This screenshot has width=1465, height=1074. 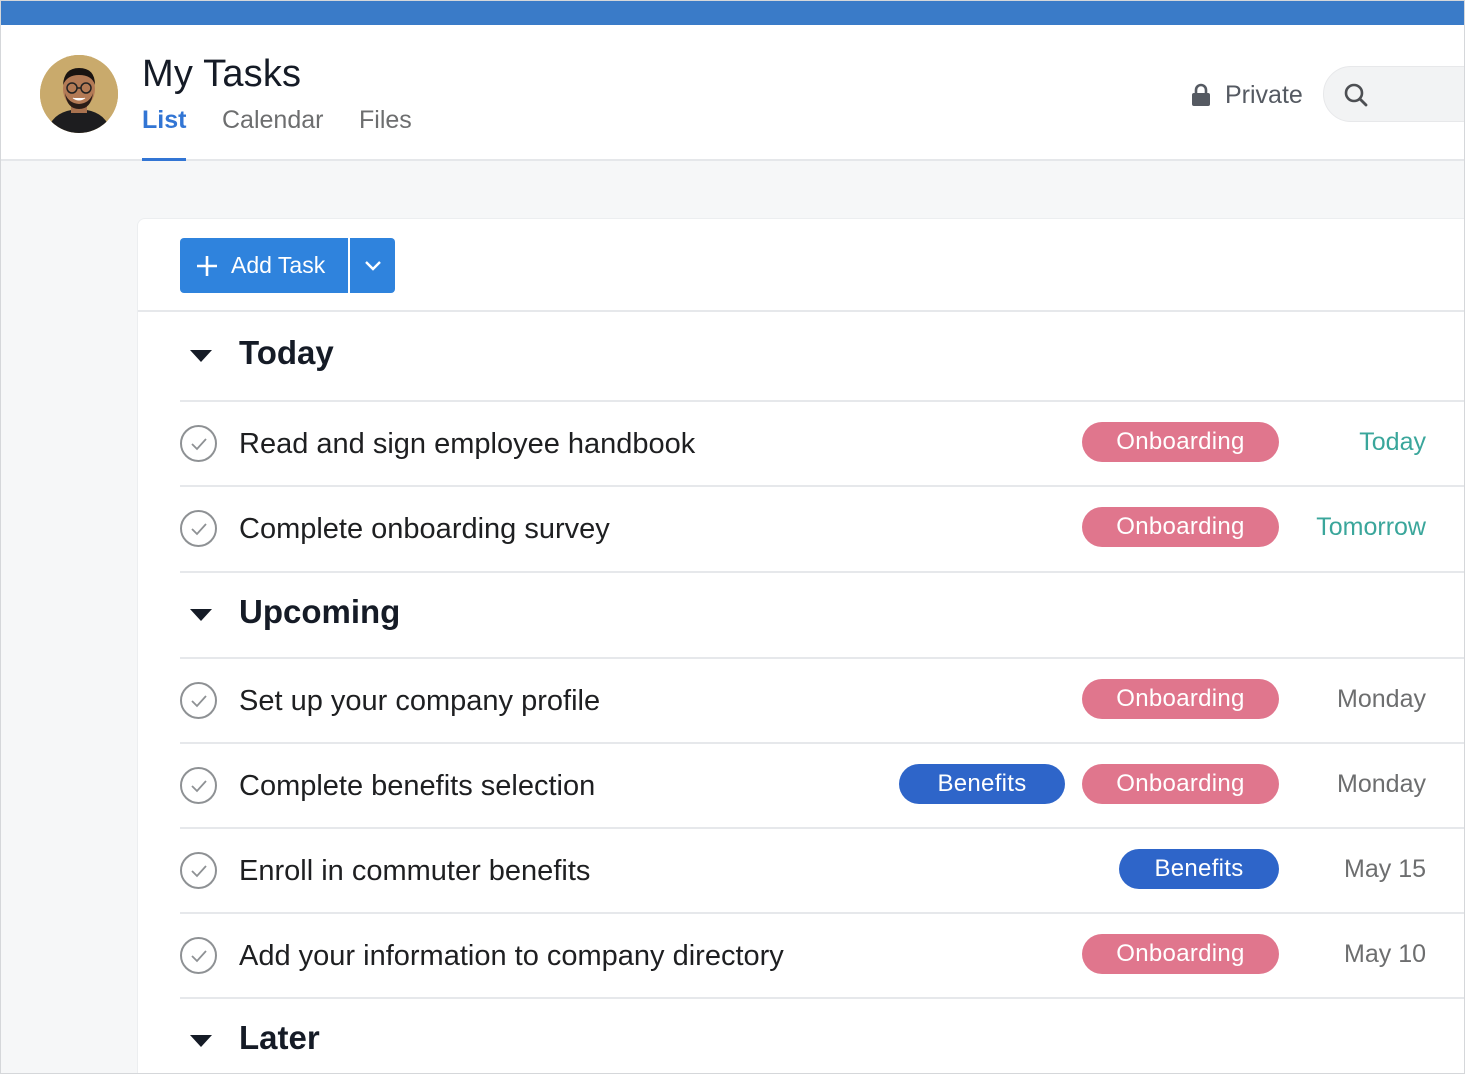 What do you see at coordinates (822, 357) in the screenshot?
I see `section-header-today: Today` at bounding box center [822, 357].